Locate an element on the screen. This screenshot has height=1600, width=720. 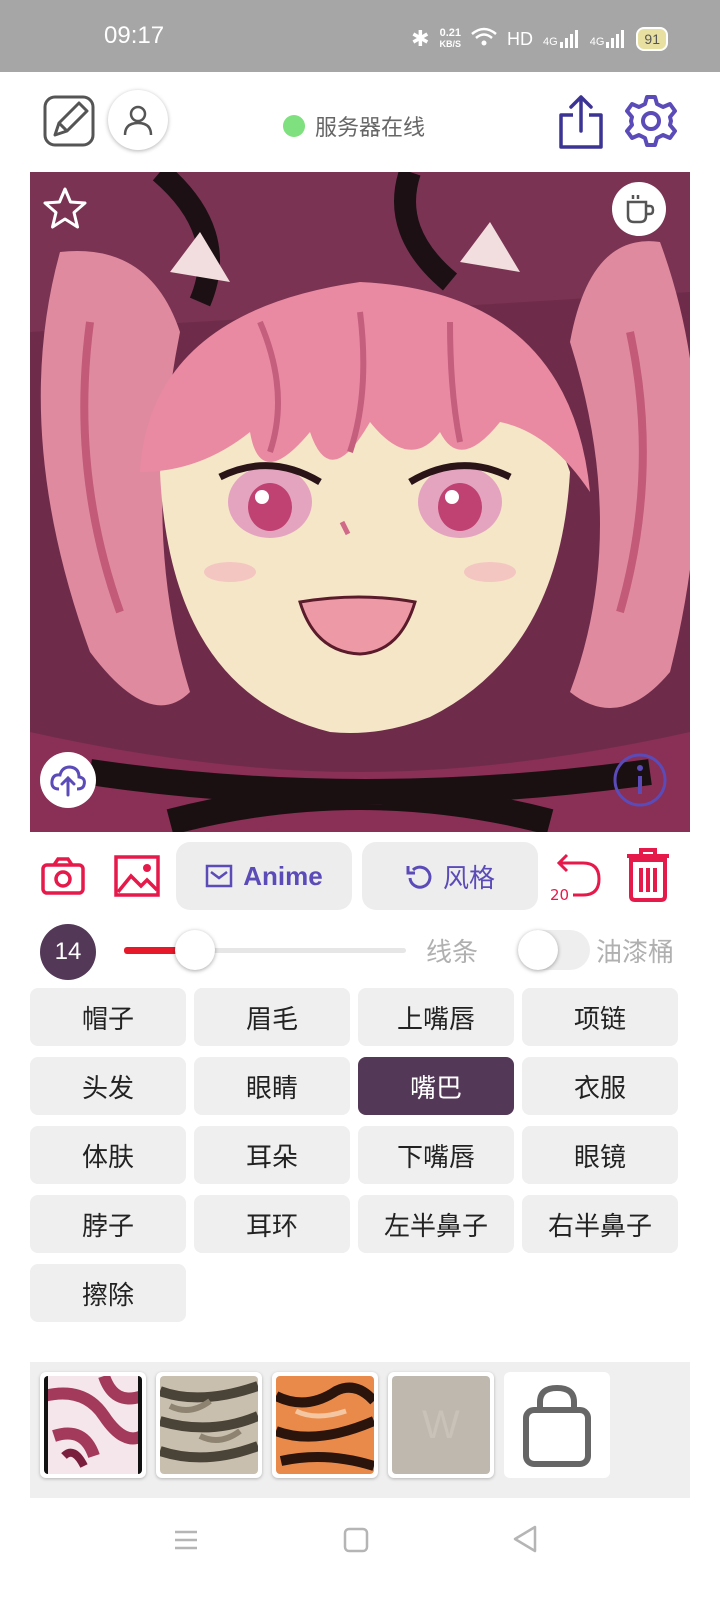
part-ears: 耳朵 is located at coordinates (272, 1155).